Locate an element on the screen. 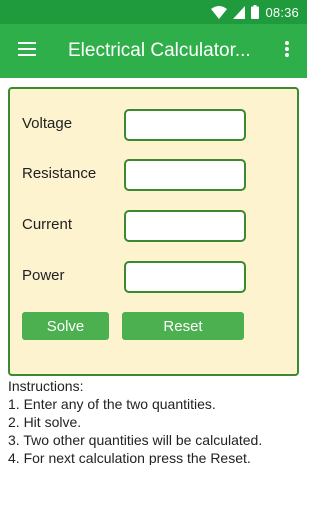  solve-button: Solve is located at coordinates (65, 326).